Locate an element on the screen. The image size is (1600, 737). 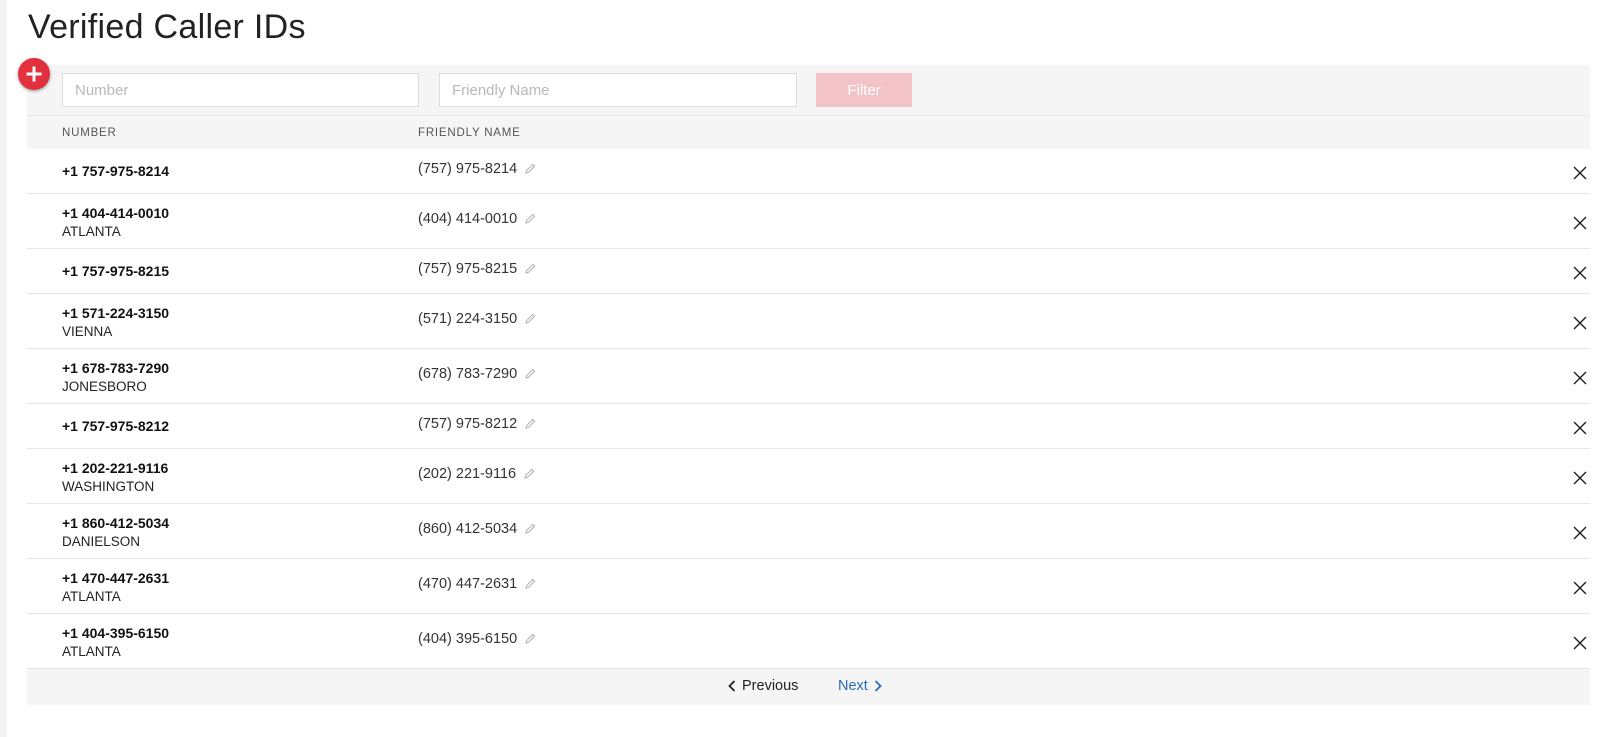
caller-number: +1 860-412-5034 is located at coordinates (116, 523).